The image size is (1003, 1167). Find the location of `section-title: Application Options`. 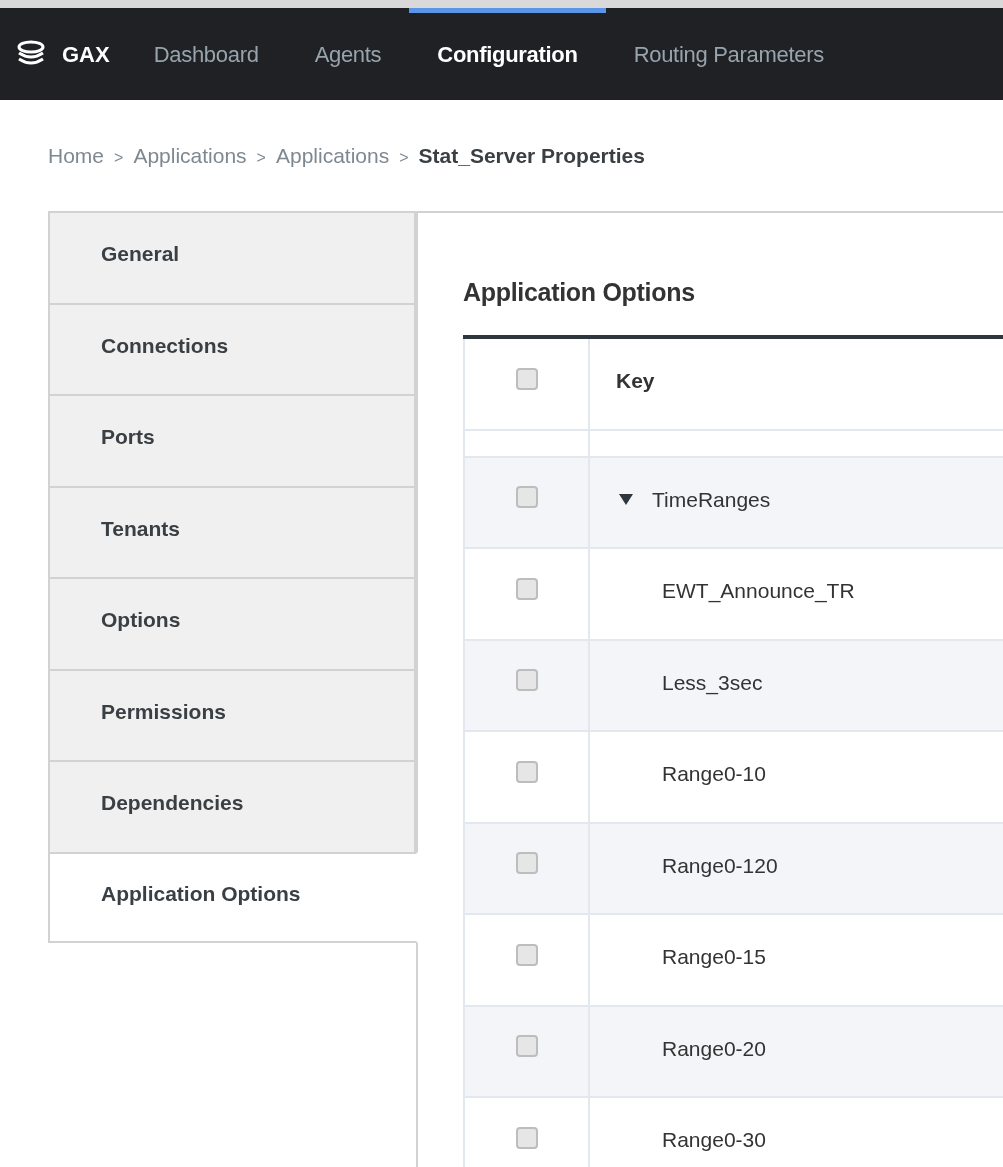

section-title: Application Options is located at coordinates (579, 292).